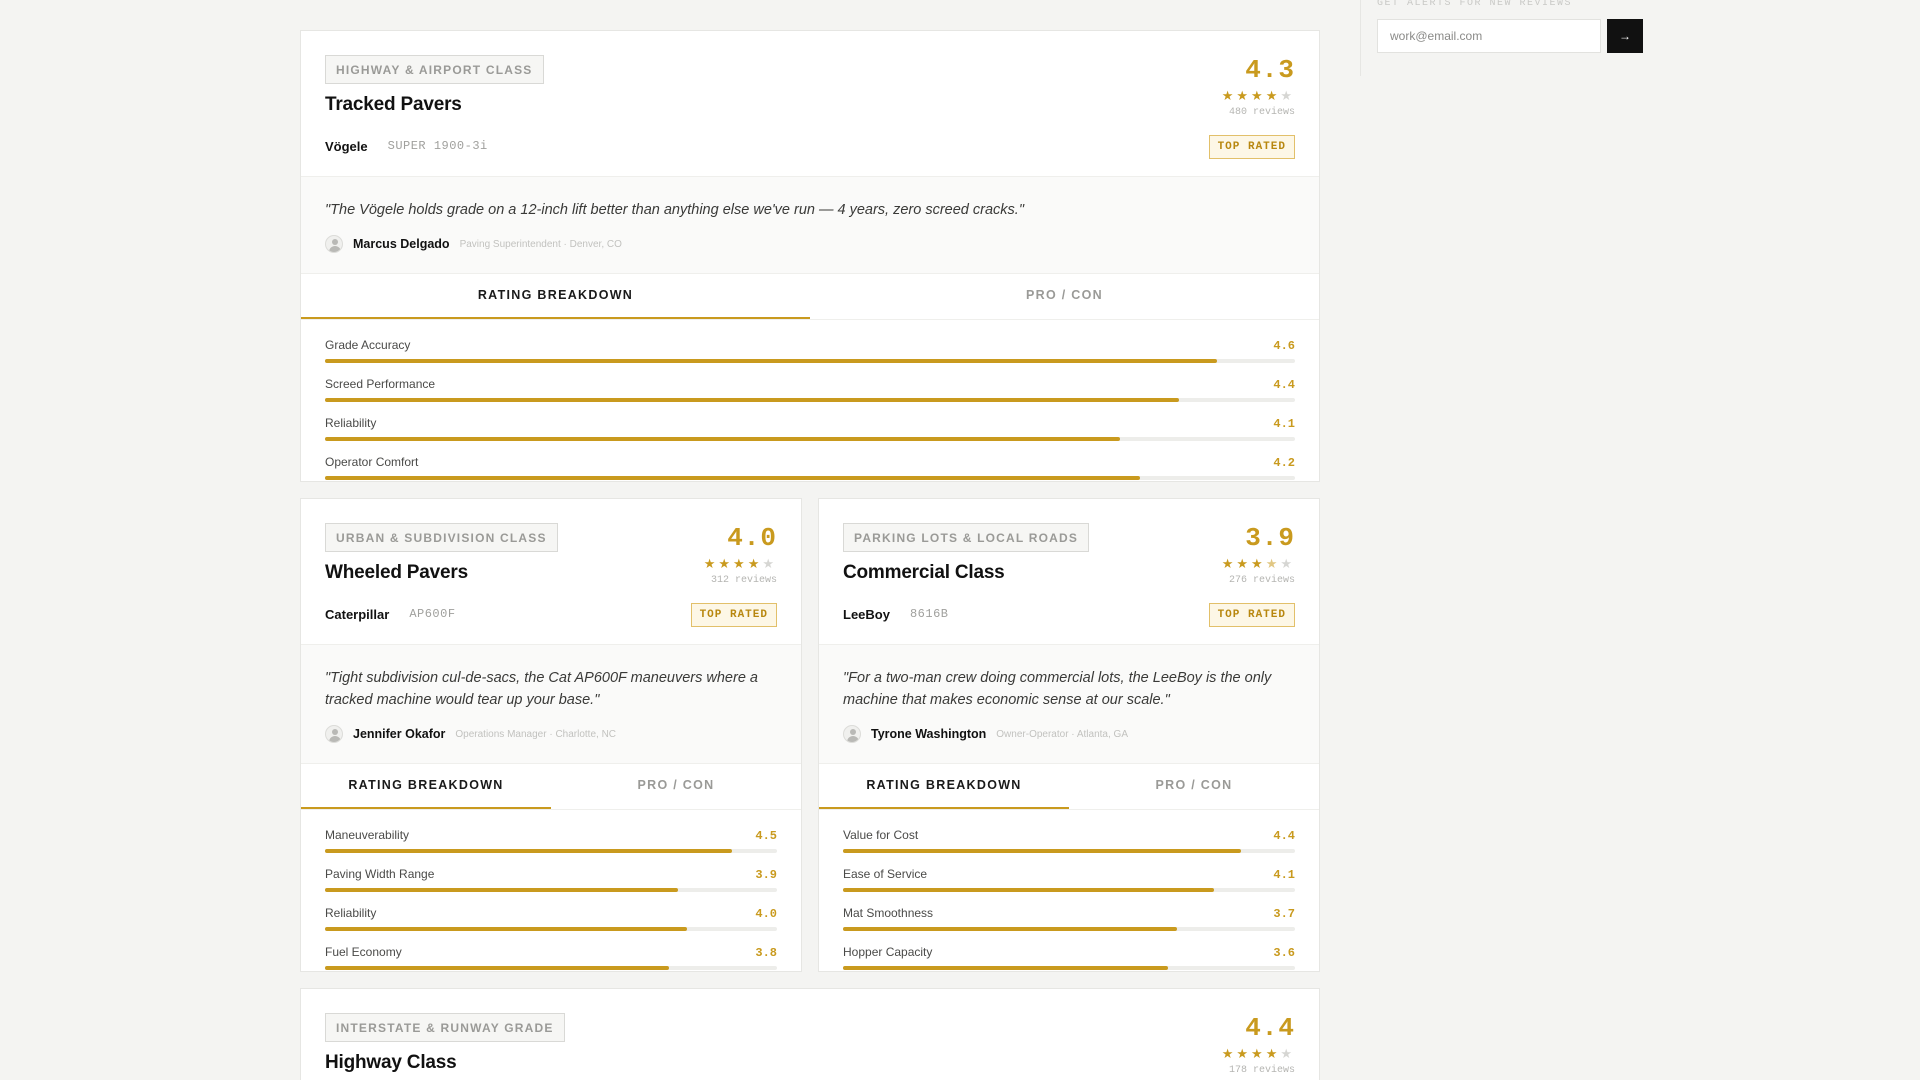 The height and width of the screenshot is (1080, 1920). Describe the element at coordinates (810, 105) in the screenshot. I see `card-title: Tracked Pavers` at that location.